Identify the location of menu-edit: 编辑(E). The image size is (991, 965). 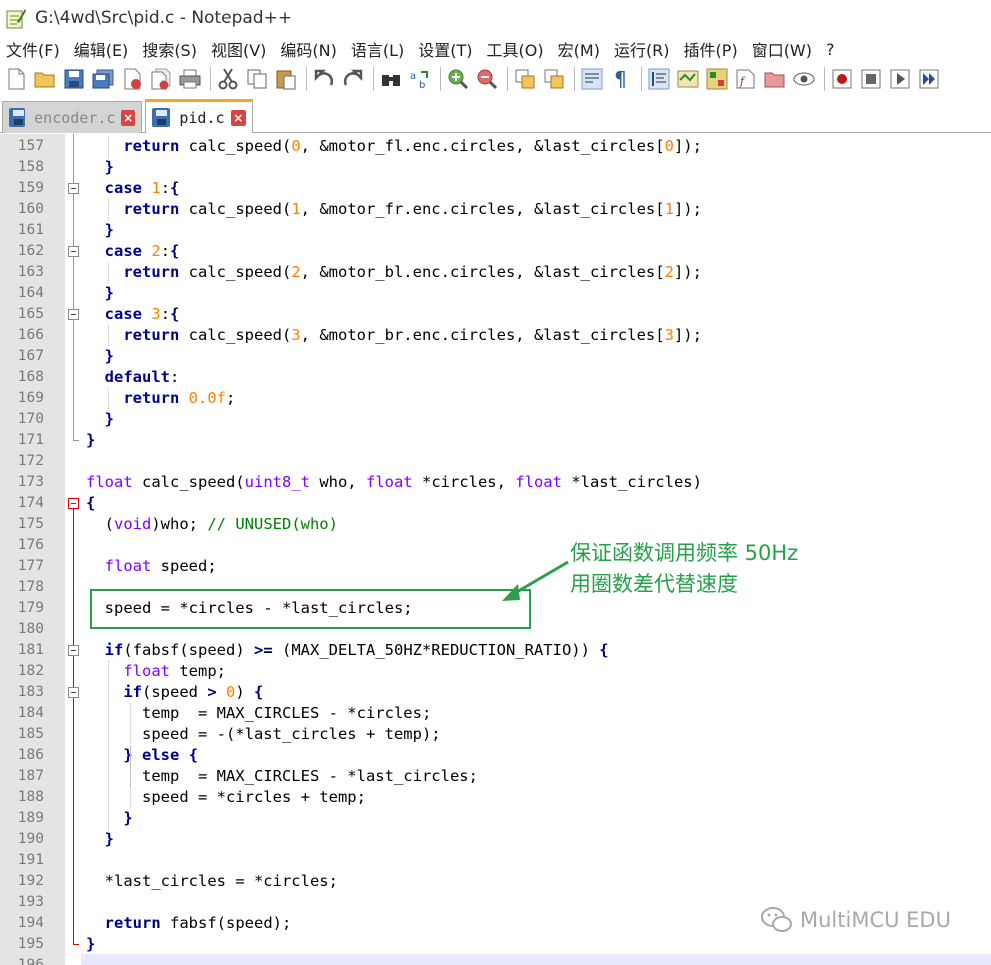
(101, 49).